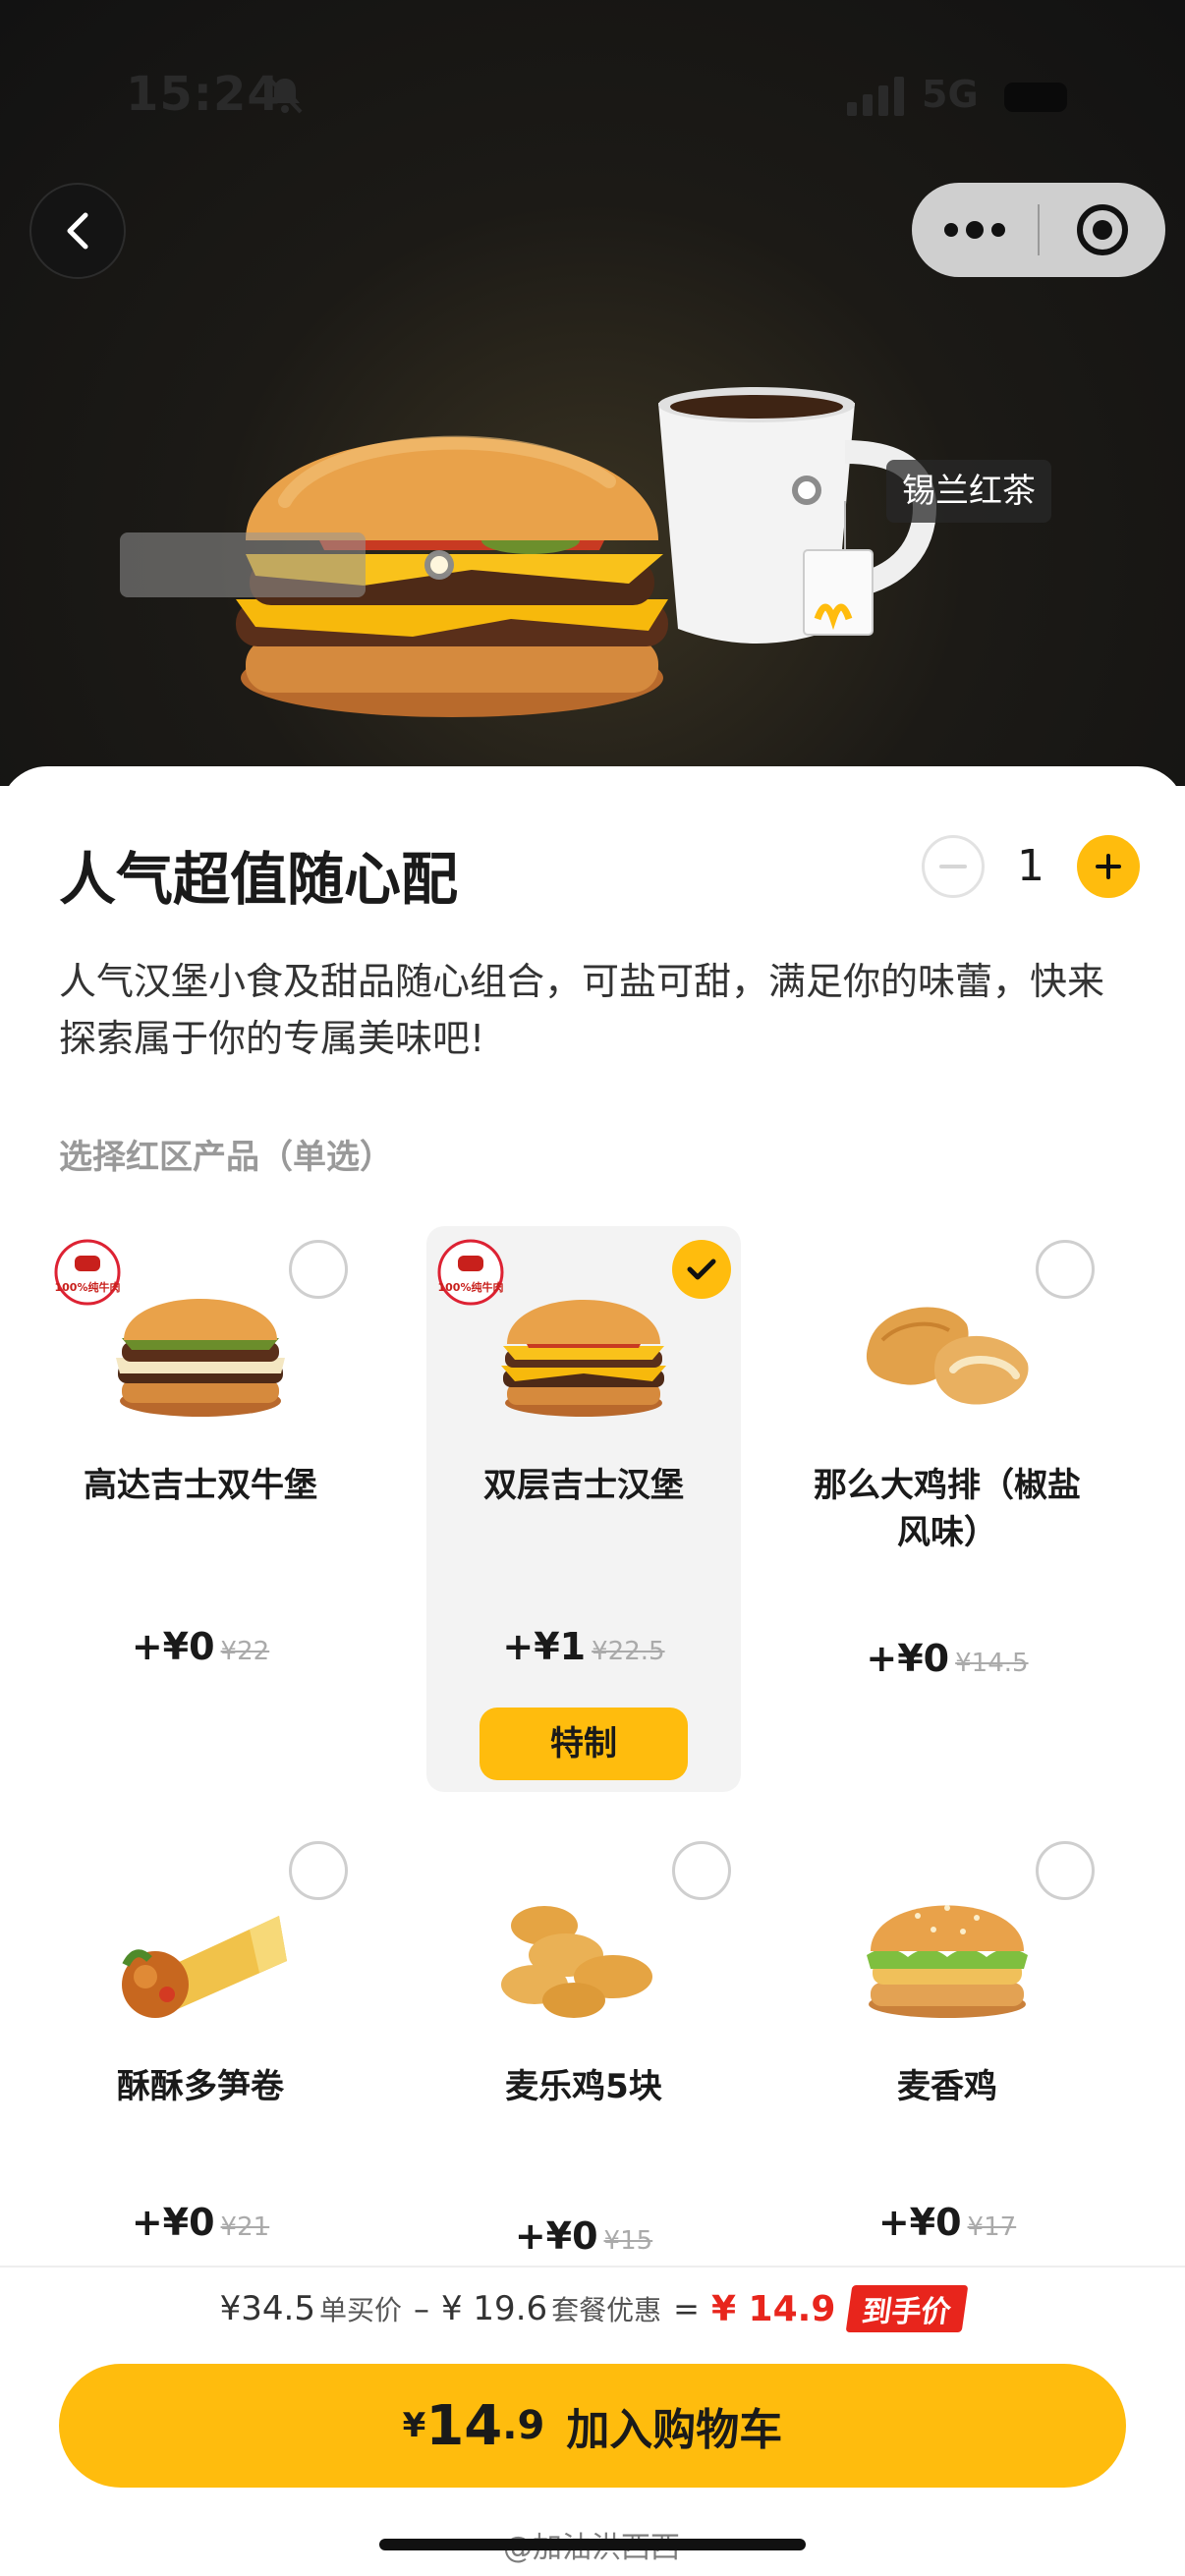 This screenshot has height=2576, width=1185. What do you see at coordinates (360, 2310) in the screenshot?
I see `single-price-label: 单买价` at bounding box center [360, 2310].